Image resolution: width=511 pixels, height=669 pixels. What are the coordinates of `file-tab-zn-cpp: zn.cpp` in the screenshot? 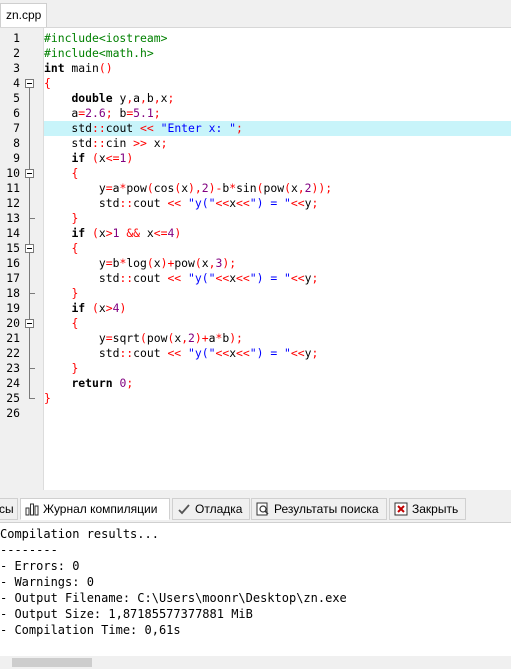 It's located at (23, 15).